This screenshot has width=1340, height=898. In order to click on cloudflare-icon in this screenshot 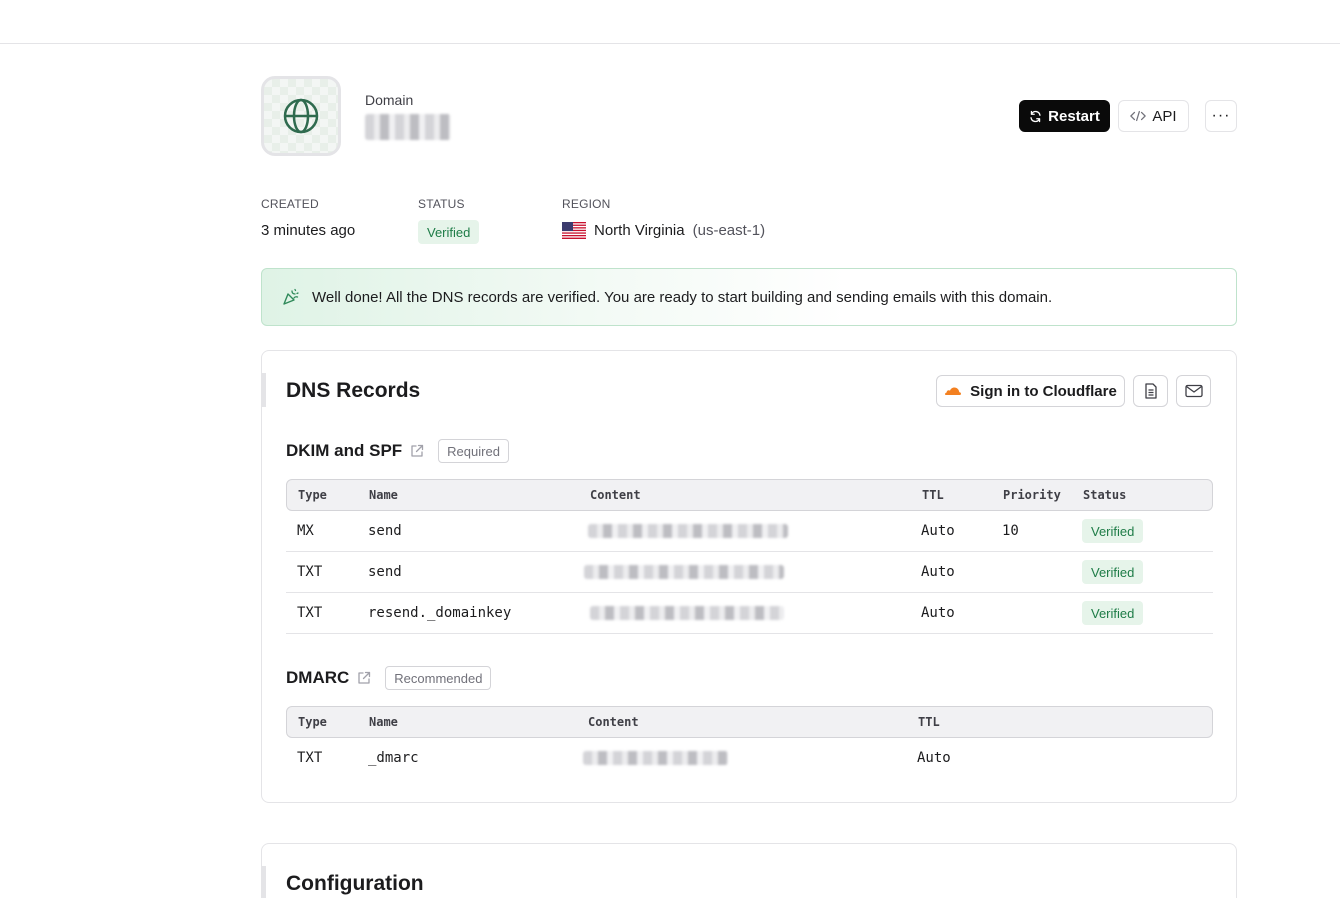, I will do `click(953, 391)`.